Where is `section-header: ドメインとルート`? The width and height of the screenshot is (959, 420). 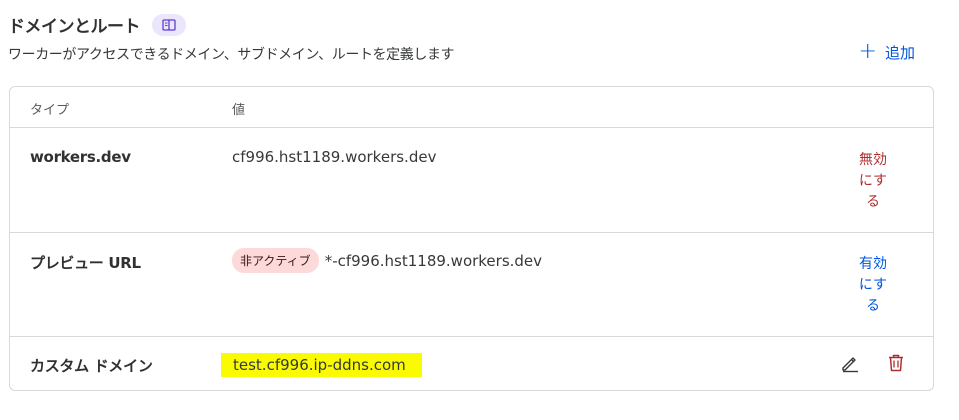 section-header: ドメインとルート is located at coordinates (97, 24).